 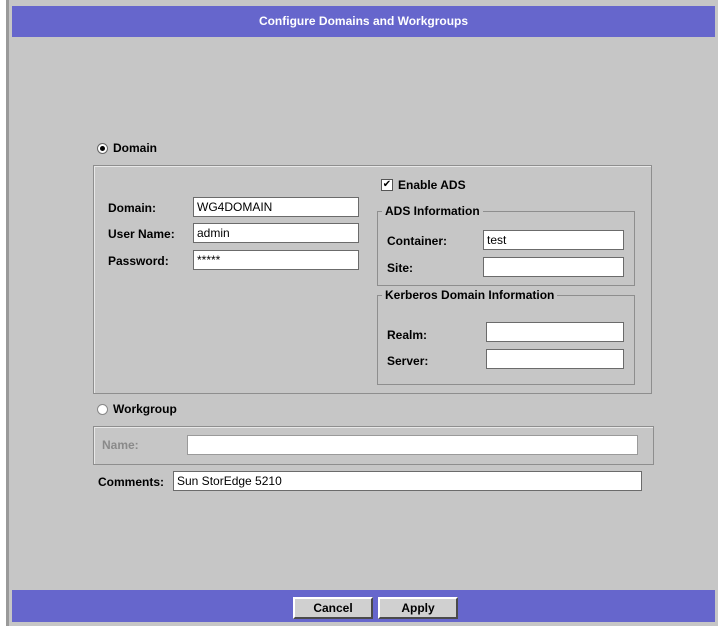 I want to click on enable-ads-label: Enable ADS, so click(x=432, y=185).